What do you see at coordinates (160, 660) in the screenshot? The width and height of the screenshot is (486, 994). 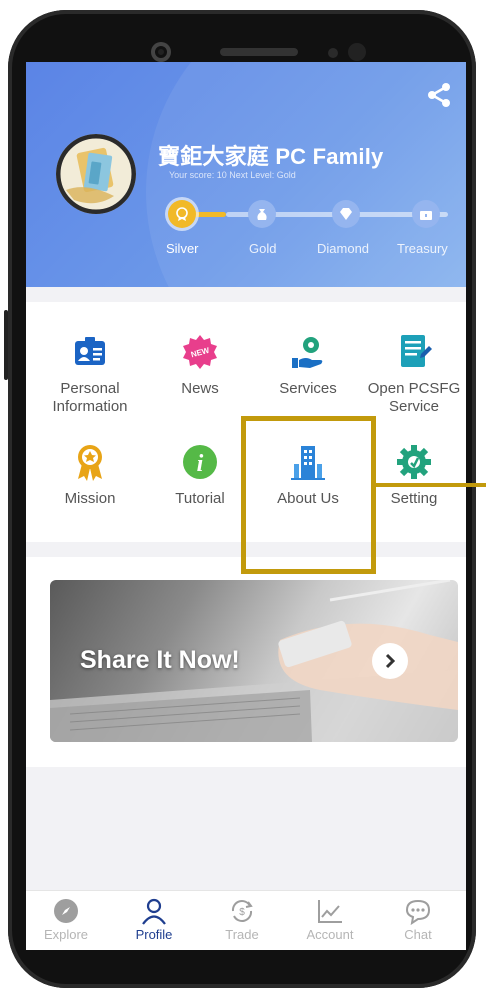 I see `banner-text: Share It Now!` at bounding box center [160, 660].